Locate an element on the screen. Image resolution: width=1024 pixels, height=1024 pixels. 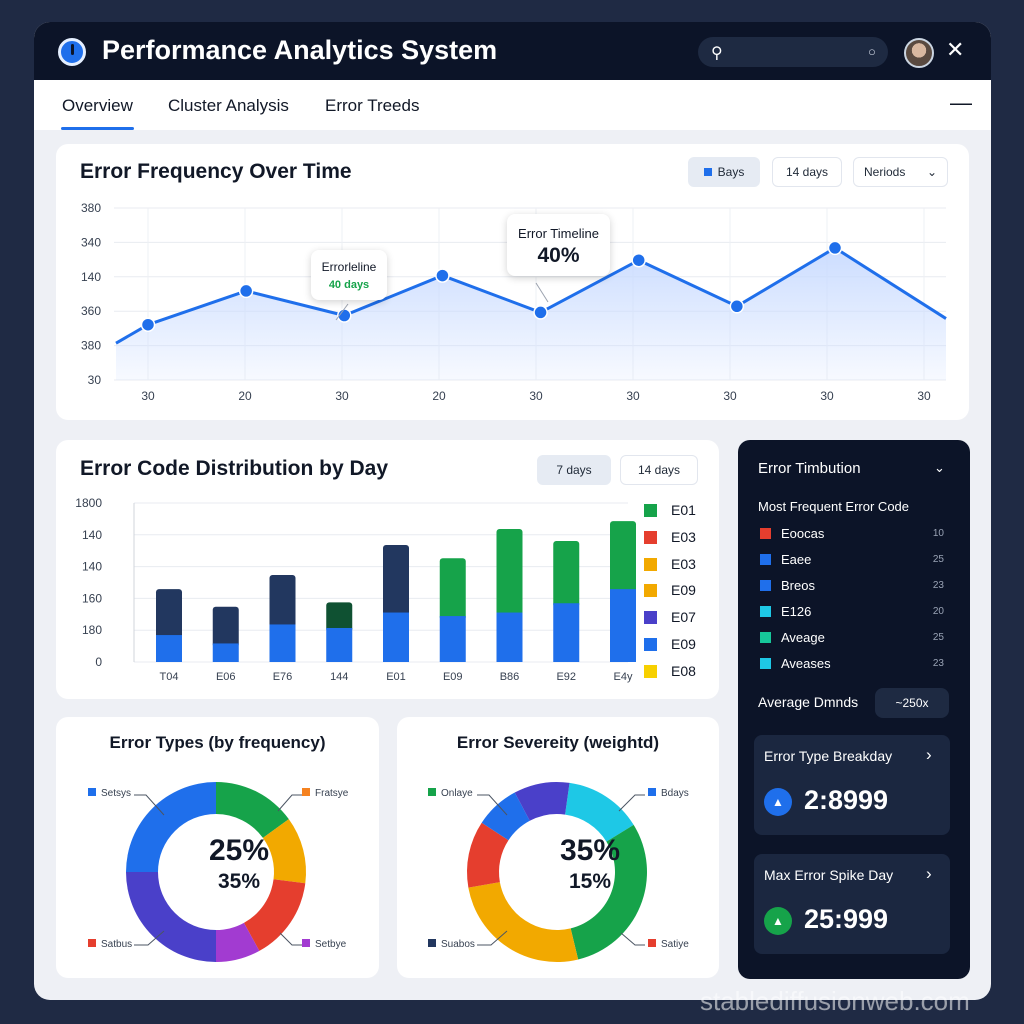
error-code-item: E126 20 is located at coordinates (852, 611).